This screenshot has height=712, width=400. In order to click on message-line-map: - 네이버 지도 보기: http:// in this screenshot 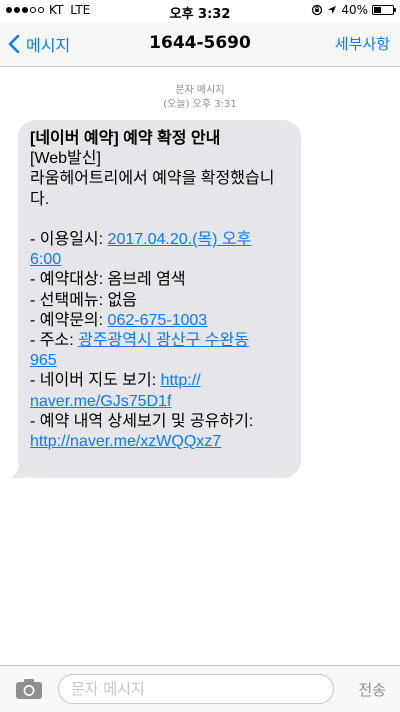, I will do `click(159, 381)`.